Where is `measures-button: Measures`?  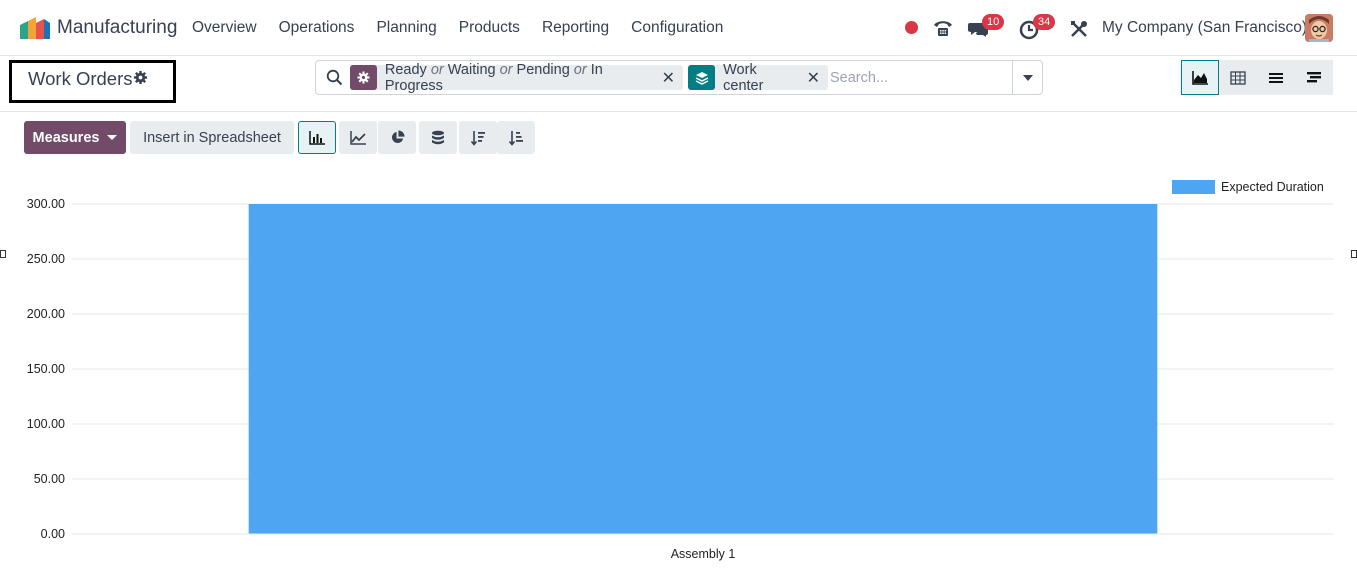
measures-button: Measures is located at coordinates (75, 137).